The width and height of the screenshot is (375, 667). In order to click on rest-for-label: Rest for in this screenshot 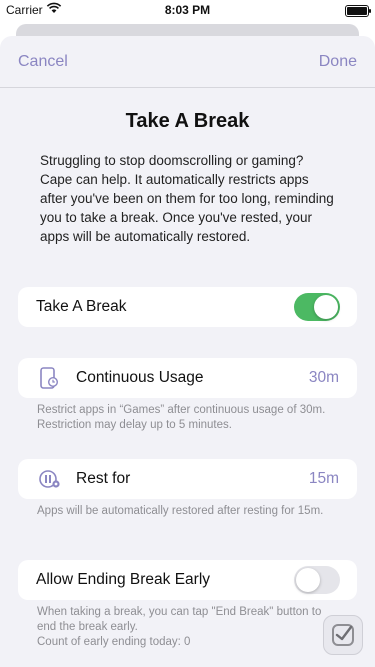, I will do `click(103, 478)`.